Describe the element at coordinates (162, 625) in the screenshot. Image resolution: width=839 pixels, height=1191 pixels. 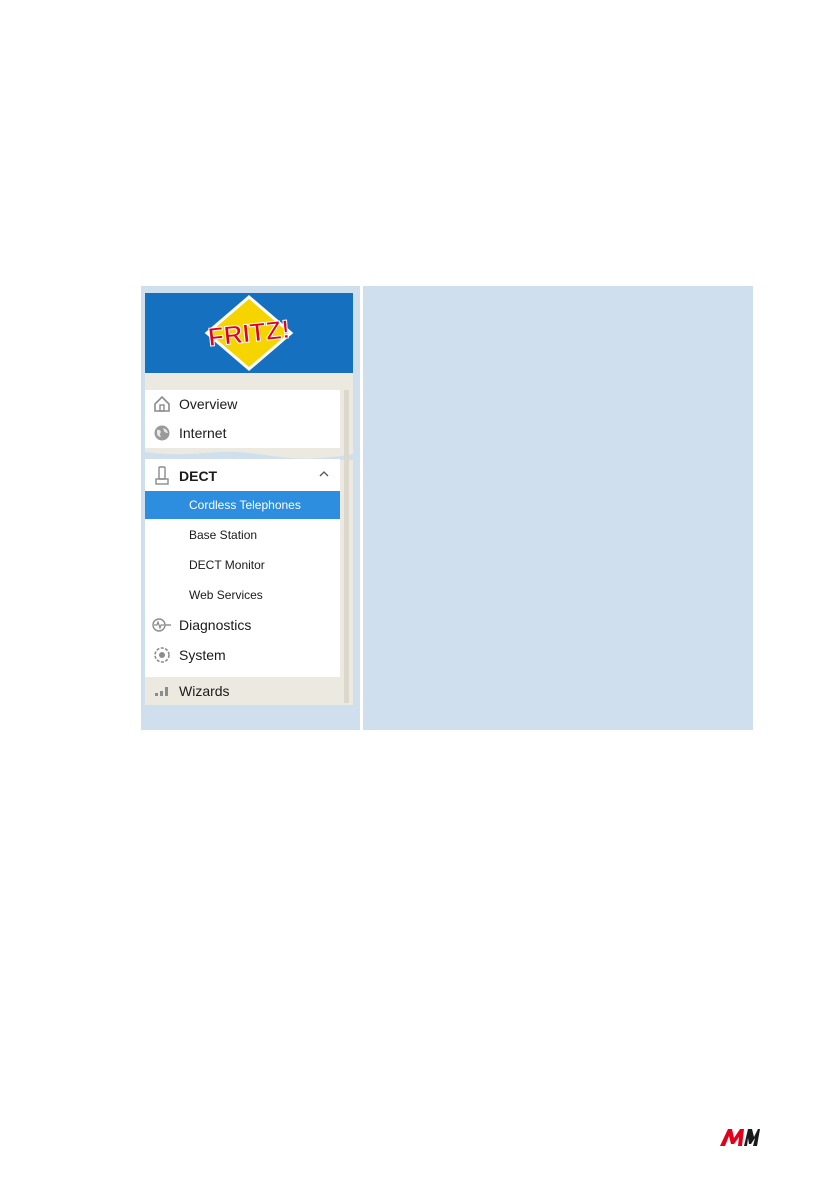
I see `diagnostics-icon` at that location.